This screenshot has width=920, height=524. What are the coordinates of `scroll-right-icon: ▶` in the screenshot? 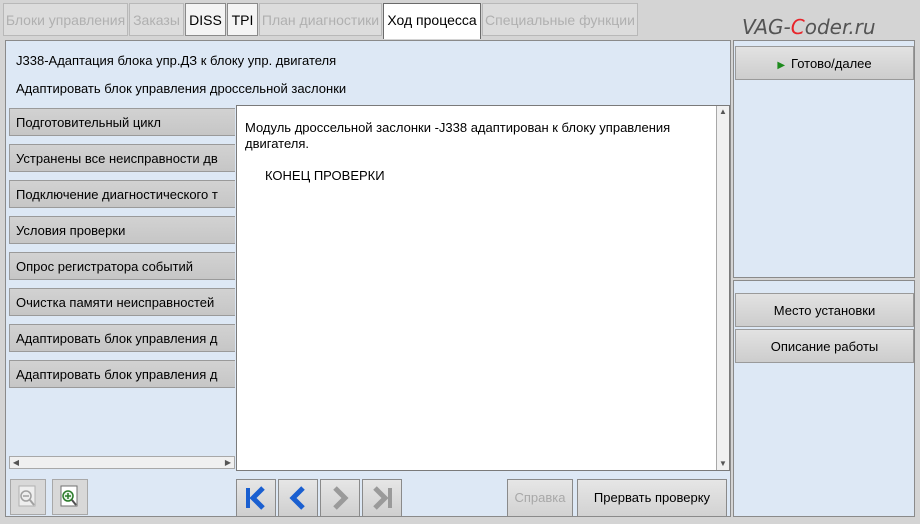 It's located at (228, 462).